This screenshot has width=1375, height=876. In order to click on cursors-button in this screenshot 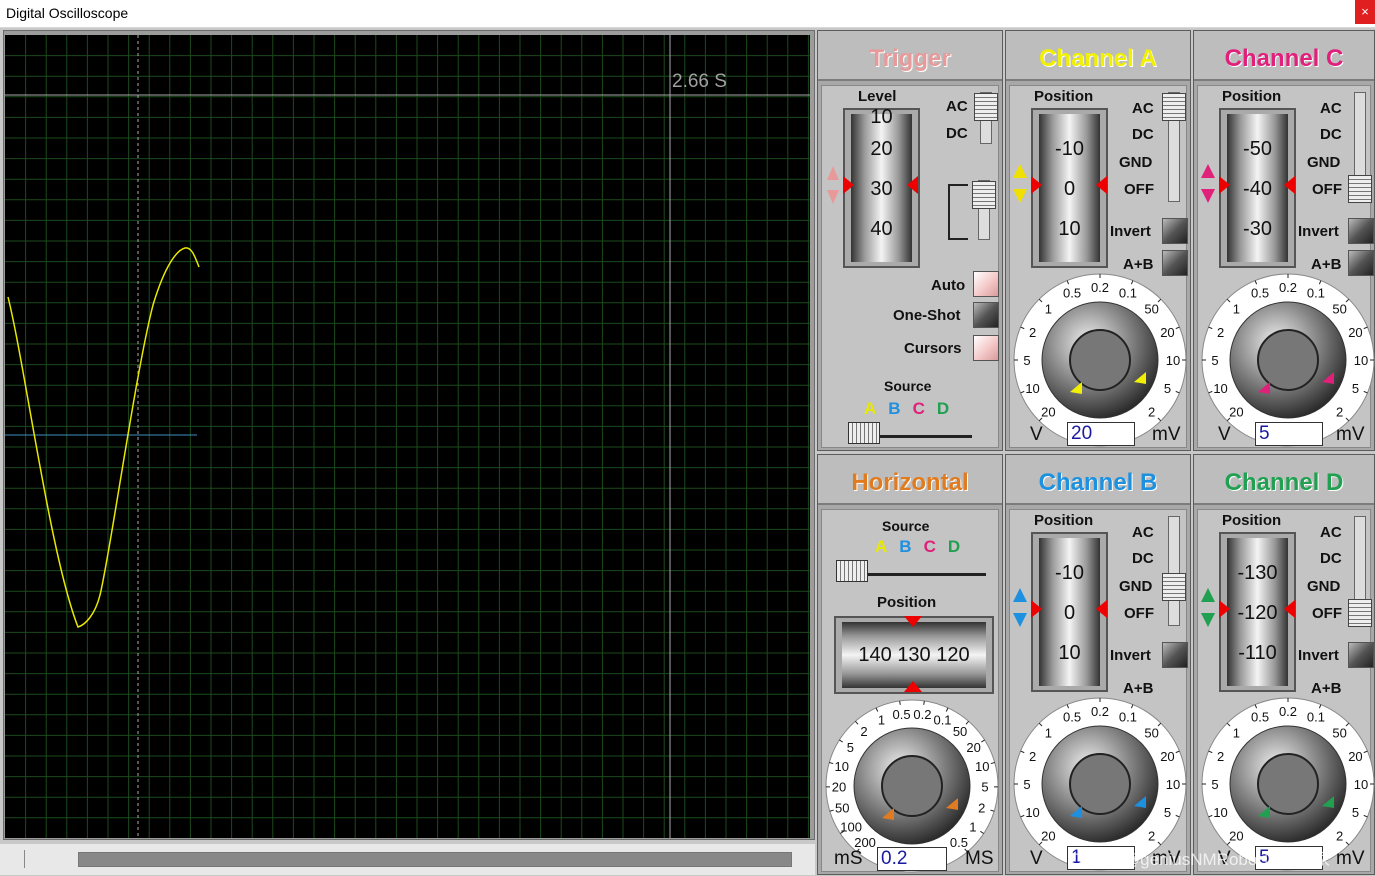, I will do `click(986, 348)`.